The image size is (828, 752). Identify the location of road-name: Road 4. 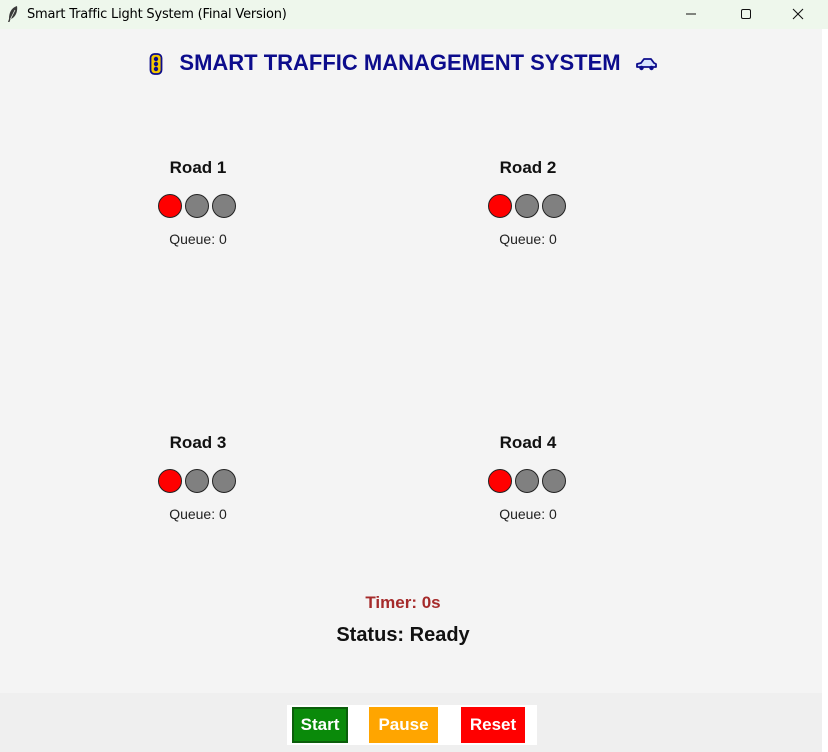
(528, 442).